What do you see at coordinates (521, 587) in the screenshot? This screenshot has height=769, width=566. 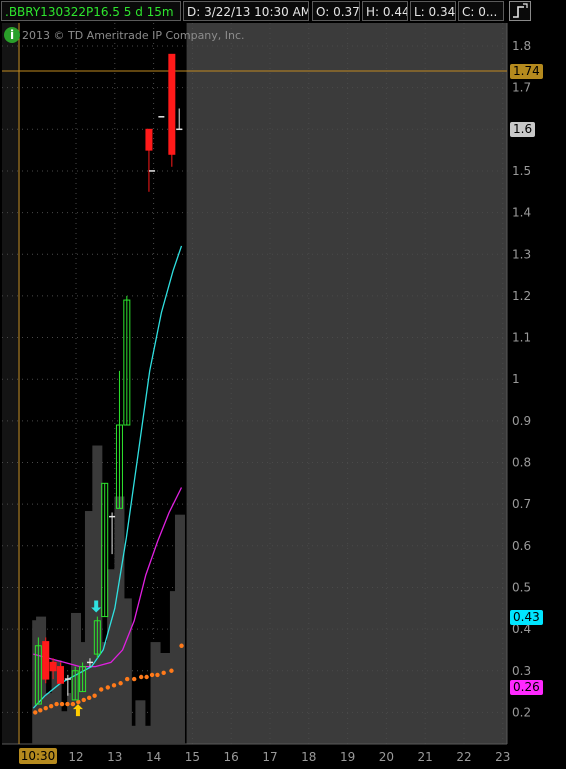 I see `y-tick-label: 0.5` at bounding box center [521, 587].